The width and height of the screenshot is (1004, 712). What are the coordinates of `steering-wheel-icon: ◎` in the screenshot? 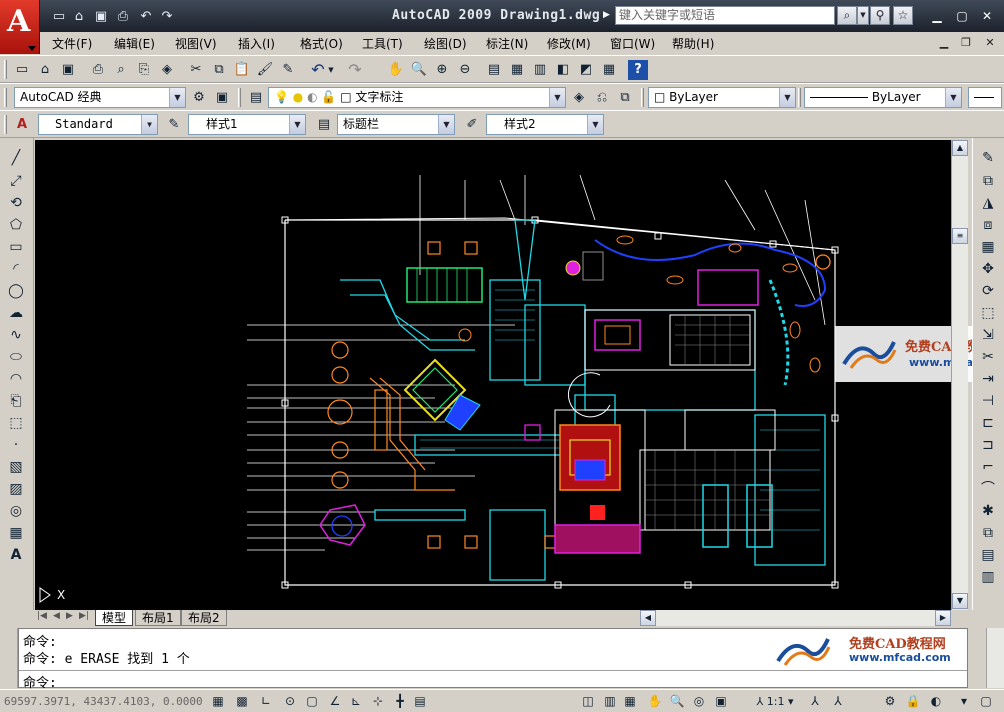 It's located at (699, 701).